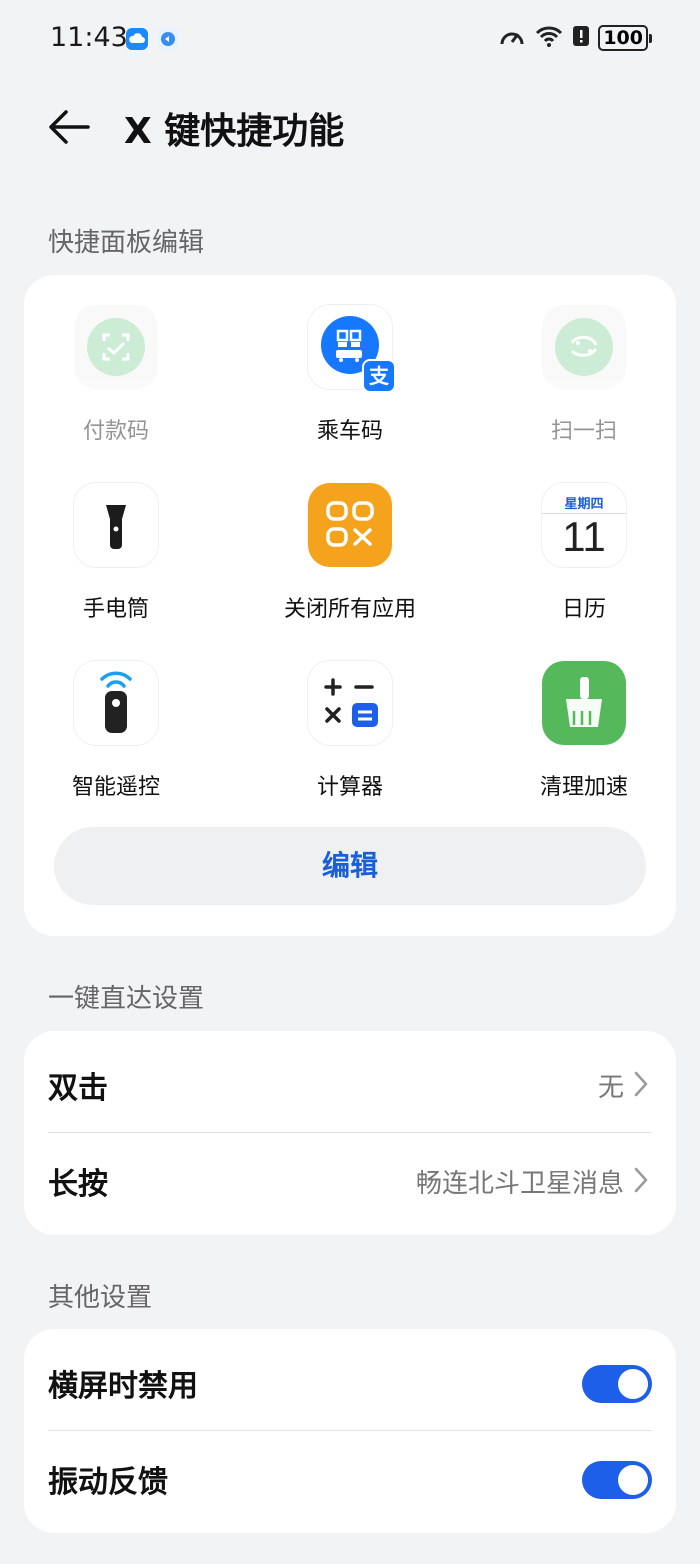 The width and height of the screenshot is (700, 1564). I want to click on shortcut-label: 计算器, so click(349, 787).